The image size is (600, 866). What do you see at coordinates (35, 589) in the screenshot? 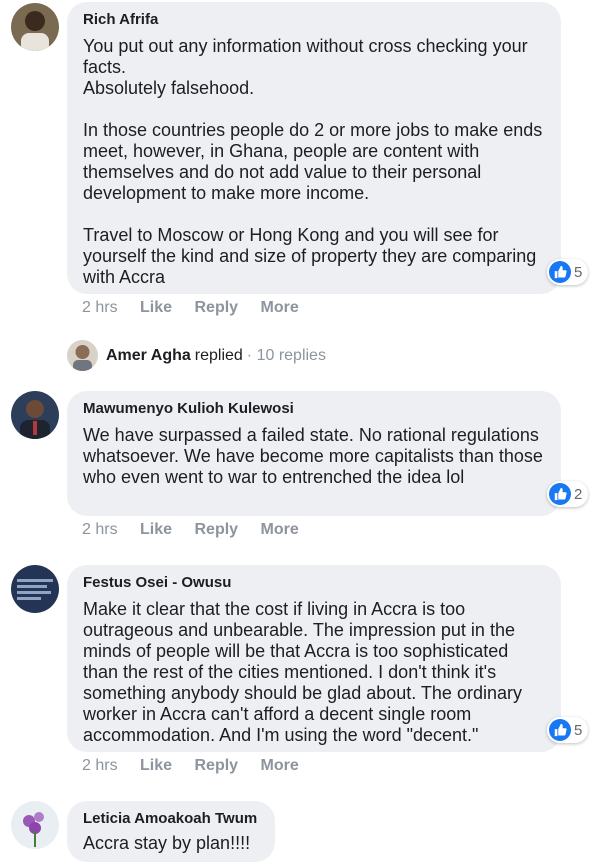
I see `avatar-festus` at bounding box center [35, 589].